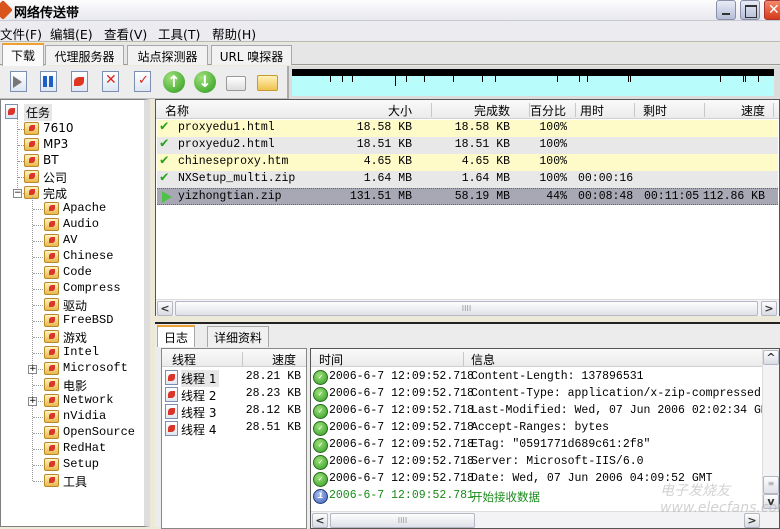 Image resolution: width=780 pixels, height=529 pixels. I want to click on menu-tools: 工具(T), so click(179, 33).